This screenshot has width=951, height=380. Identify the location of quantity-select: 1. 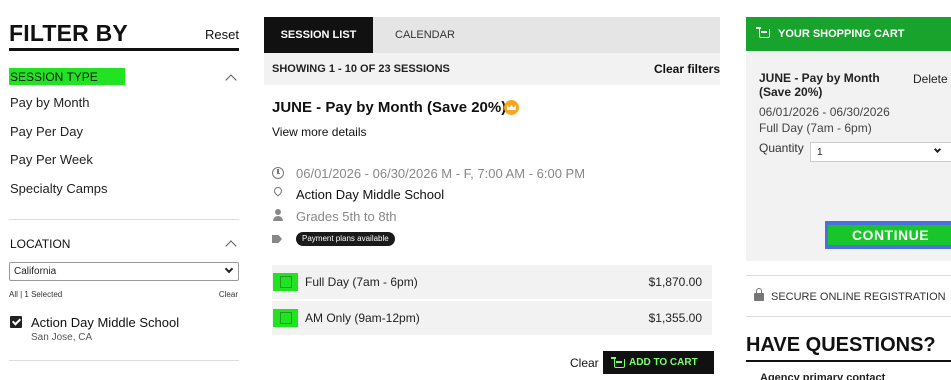
(880, 152).